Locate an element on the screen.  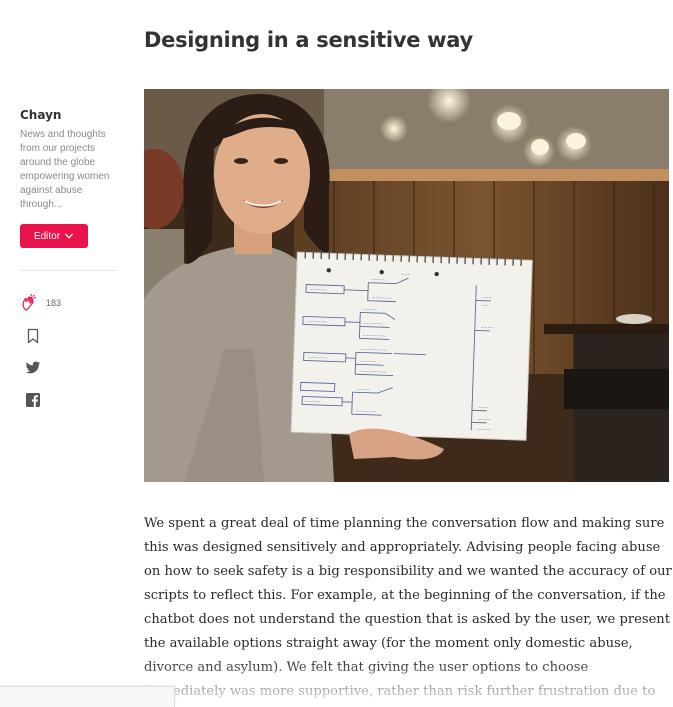
bookmark-icon is located at coordinates (33, 336).